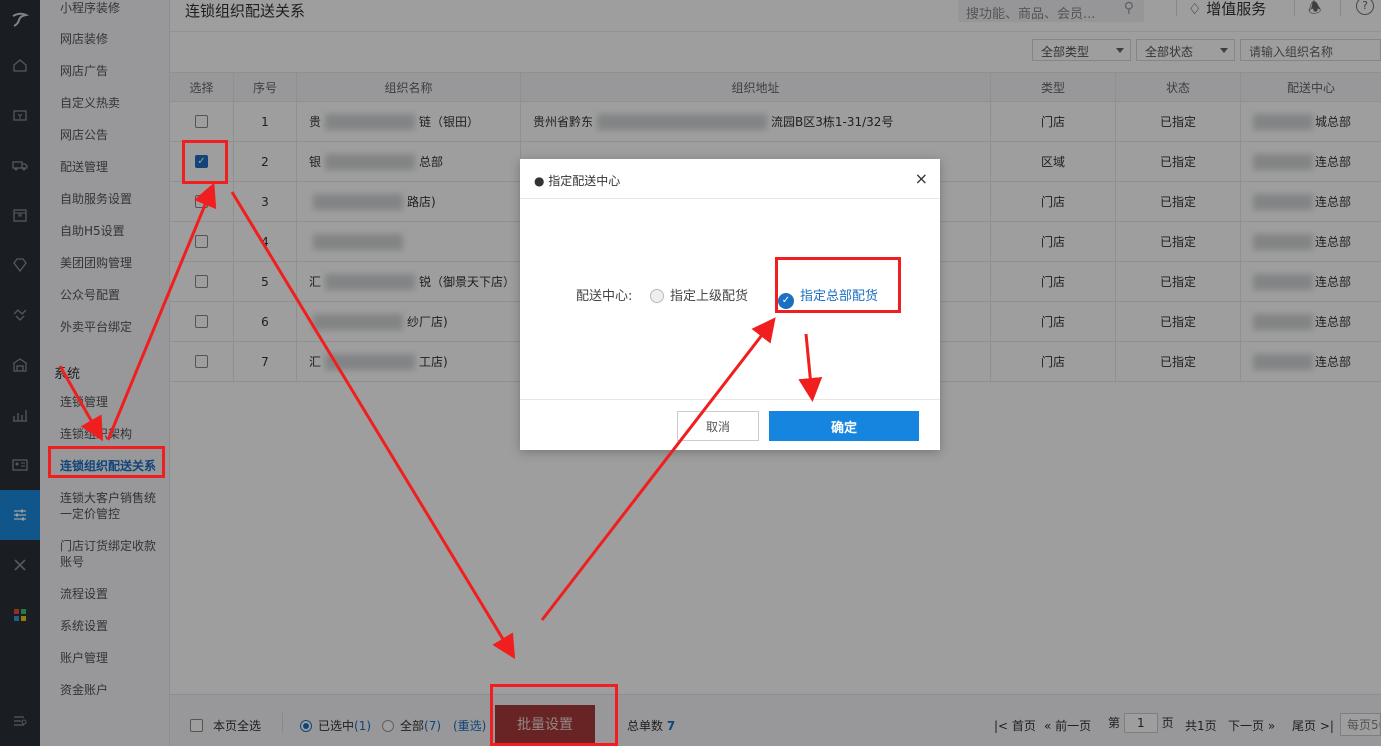  Describe the element at coordinates (205, 162) in the screenshot. I see `annotation-box-checkbox` at that location.